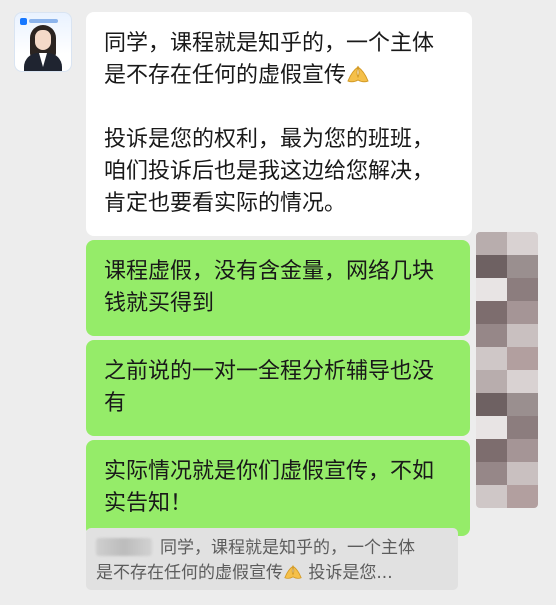 The image size is (556, 605). What do you see at coordinates (272, 548) in the screenshot?
I see `quoted-line-1: 同学，课程就是知乎的，一个主体` at bounding box center [272, 548].